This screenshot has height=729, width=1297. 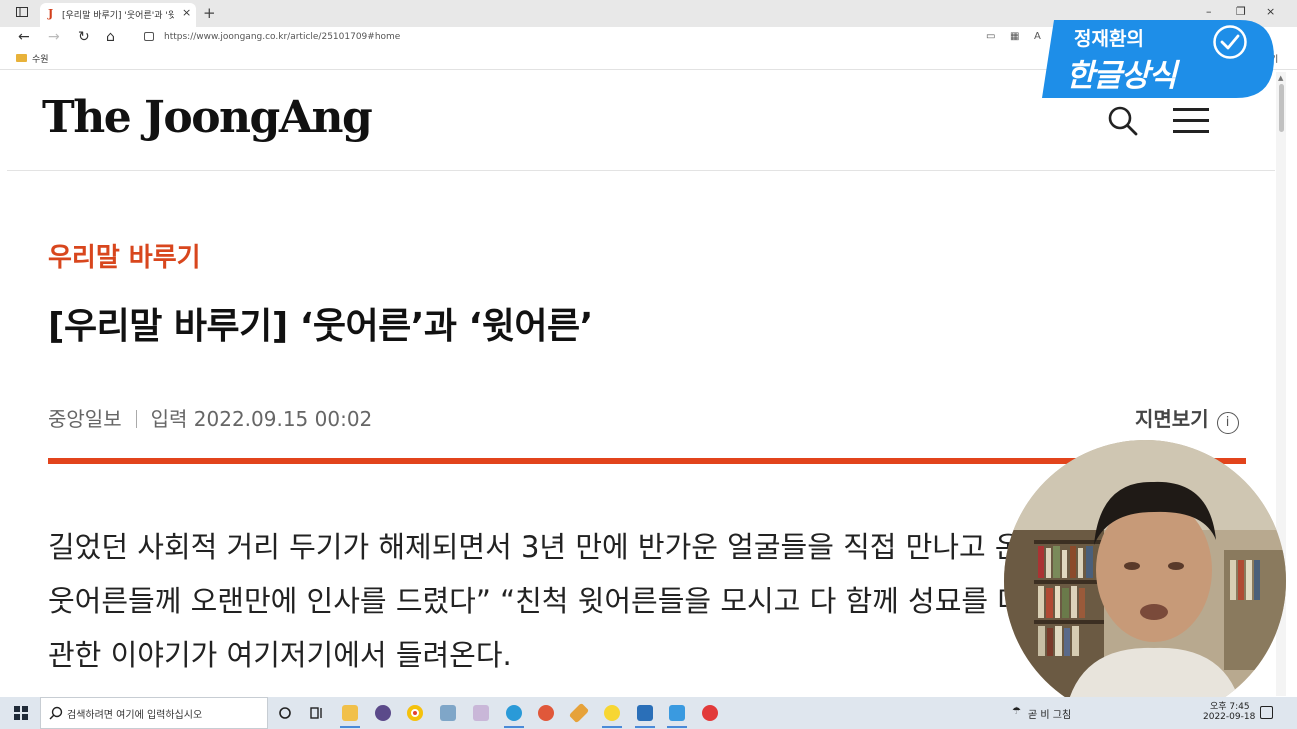 I want to click on window-close-button: ×, so click(x=1270, y=11).